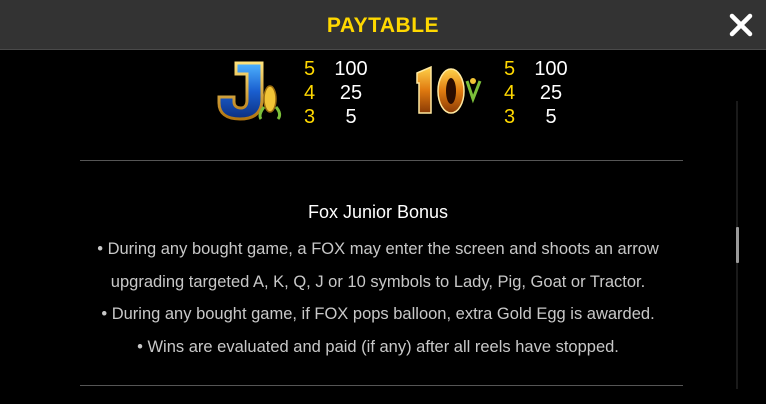 This screenshot has height=404, width=766. I want to click on letter-j-symbol-icon, so click(249, 91).